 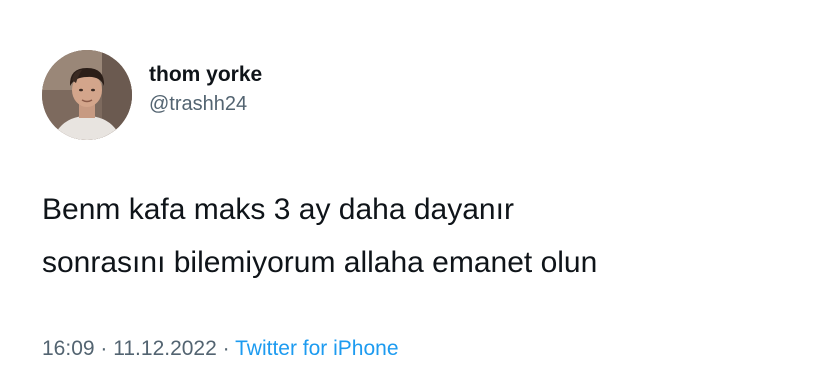 I want to click on avatar, so click(x=87, y=95).